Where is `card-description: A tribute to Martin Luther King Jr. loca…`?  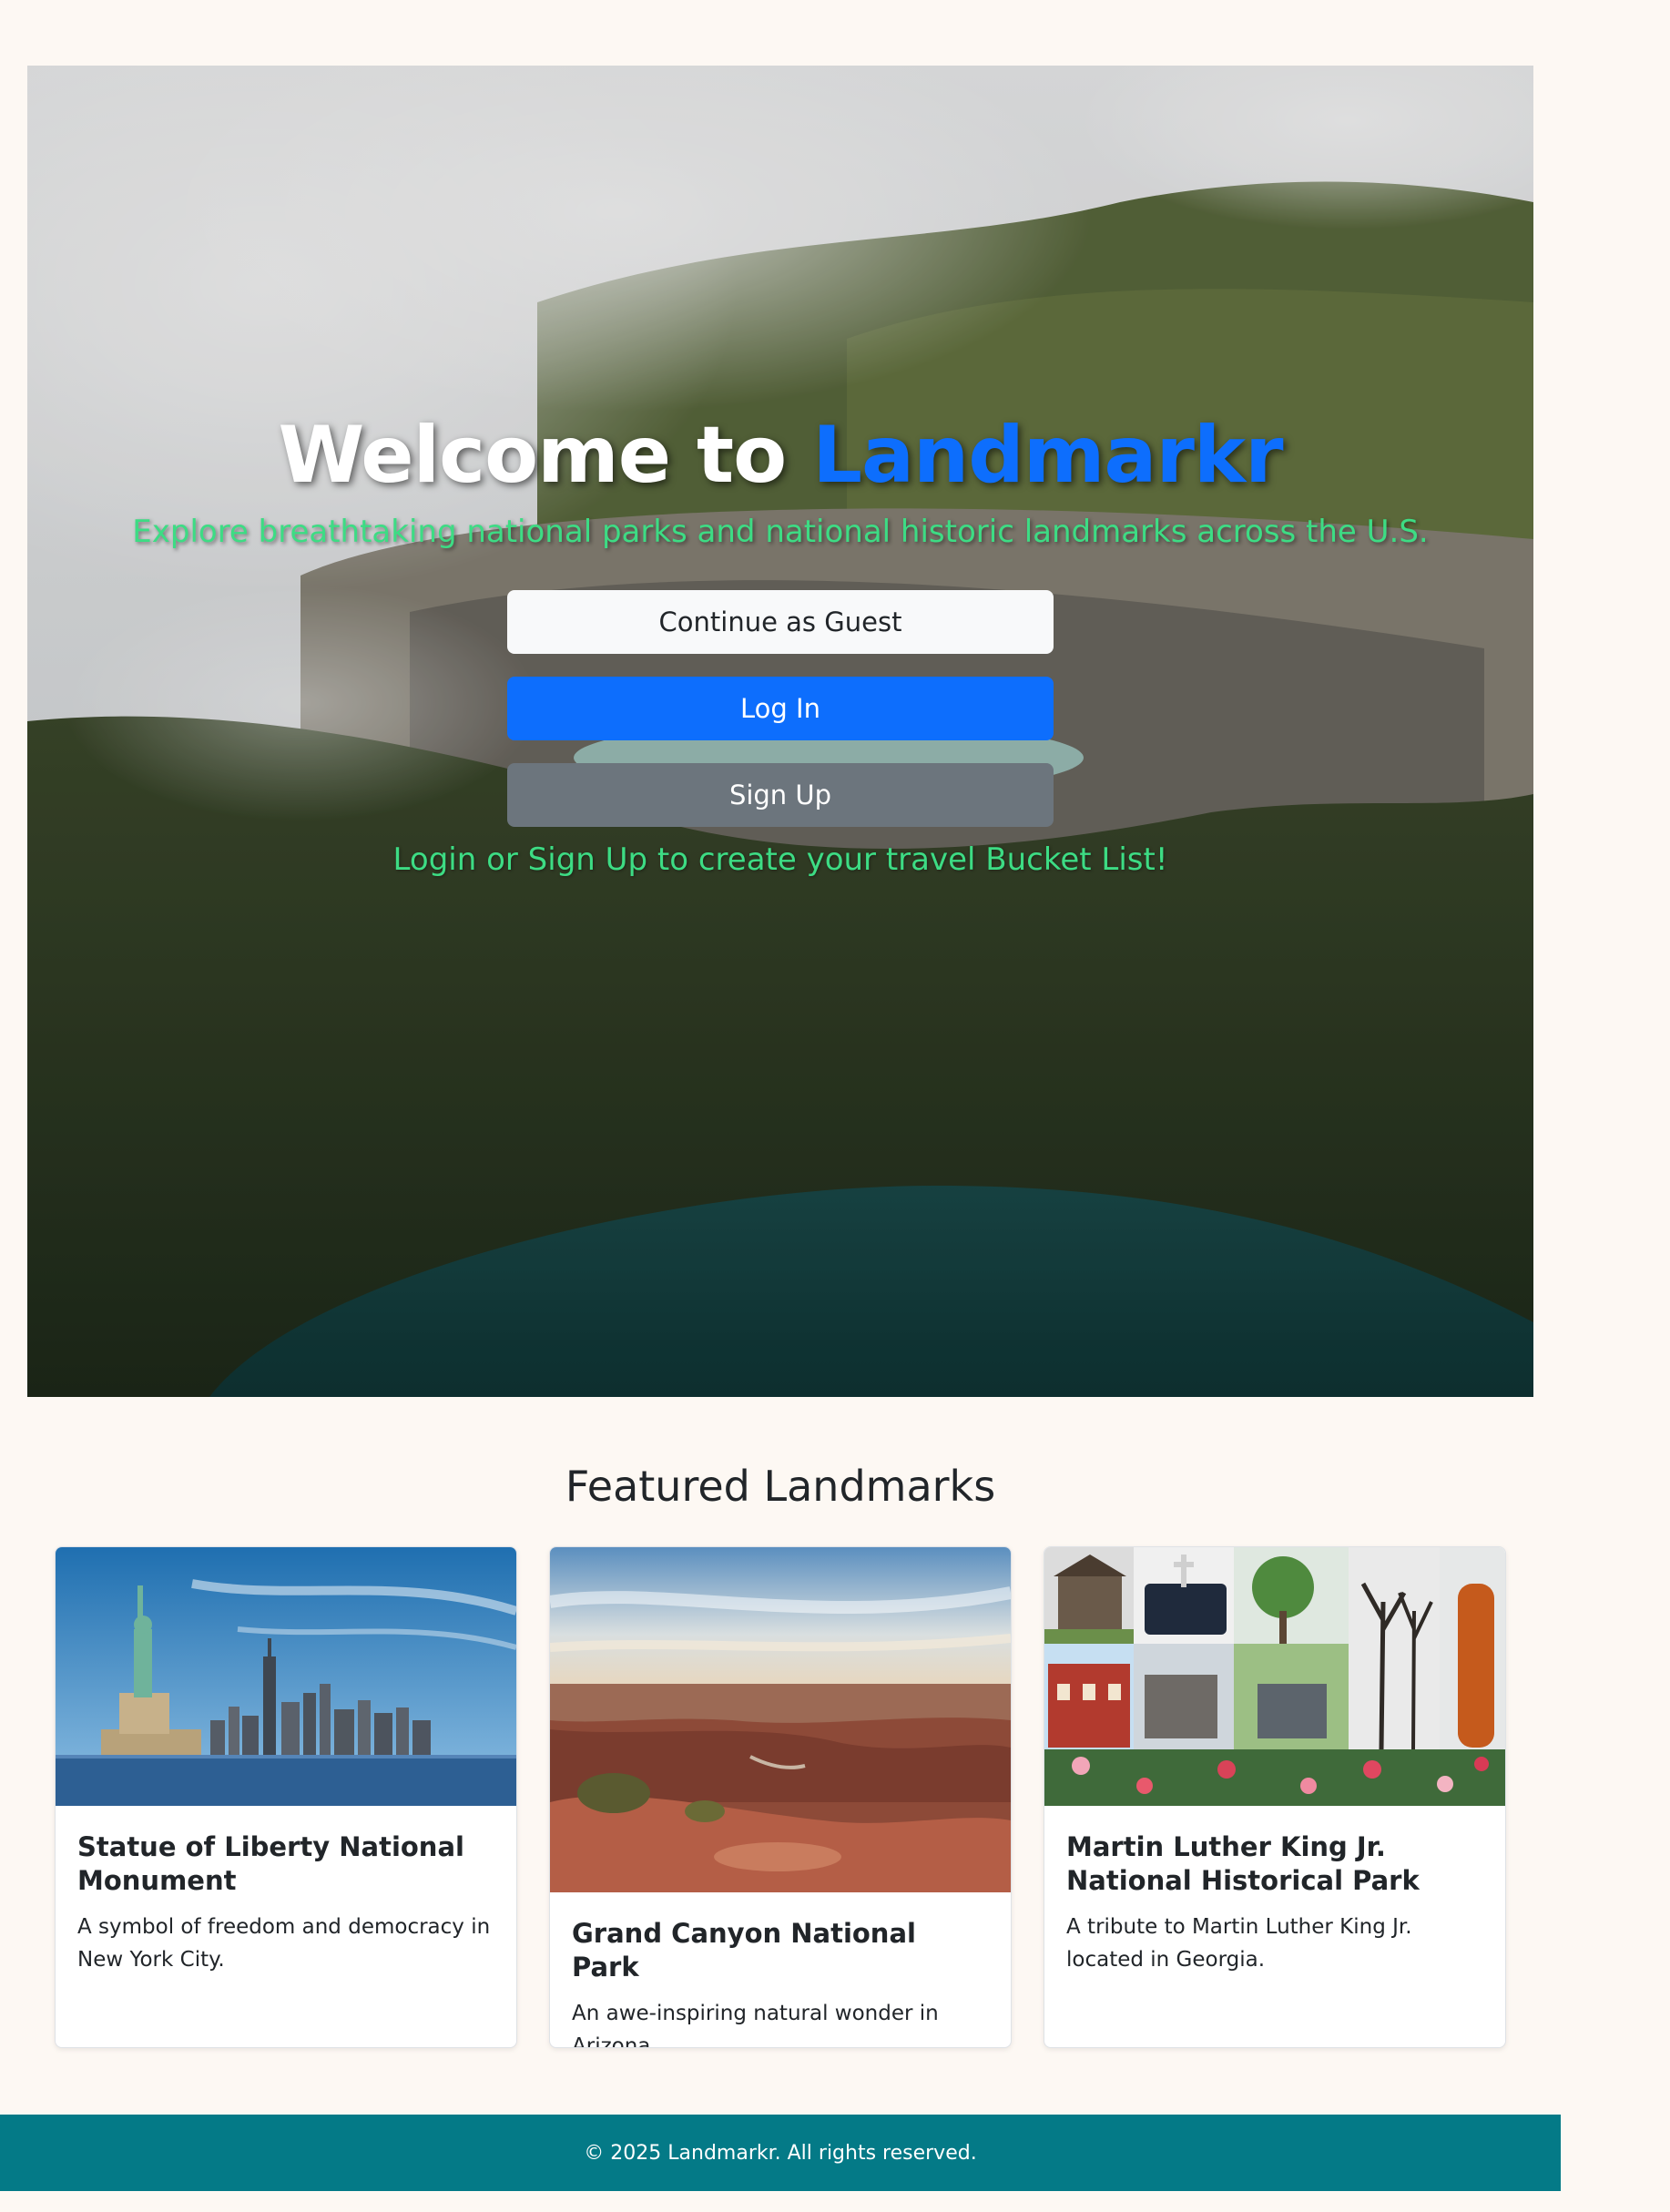
card-description: A tribute to Martin Luther King Jr. loca… is located at coordinates (1239, 1943).